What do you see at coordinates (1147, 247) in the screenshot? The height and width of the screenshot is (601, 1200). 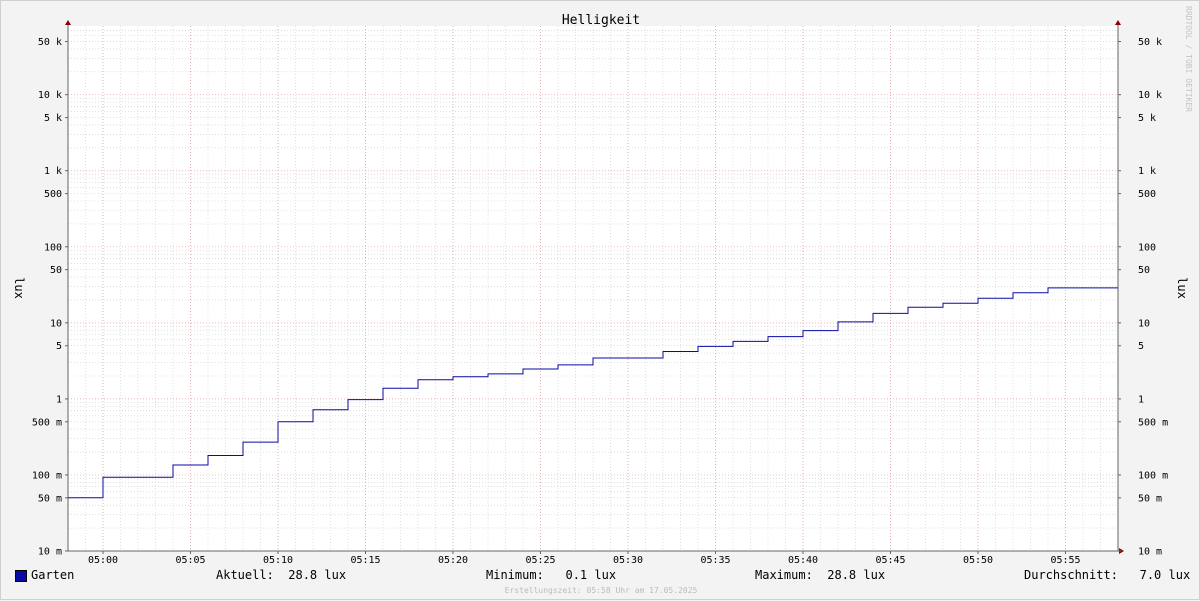 I see `y-tick-label-right: 100` at bounding box center [1147, 247].